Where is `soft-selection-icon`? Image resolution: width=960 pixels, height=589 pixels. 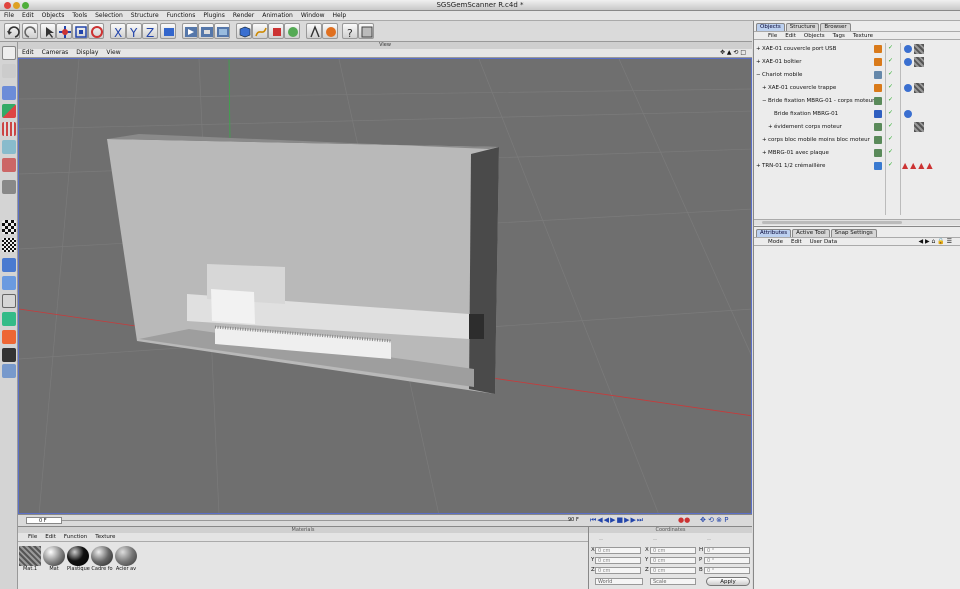 soft-selection-icon is located at coordinates (9, 337).